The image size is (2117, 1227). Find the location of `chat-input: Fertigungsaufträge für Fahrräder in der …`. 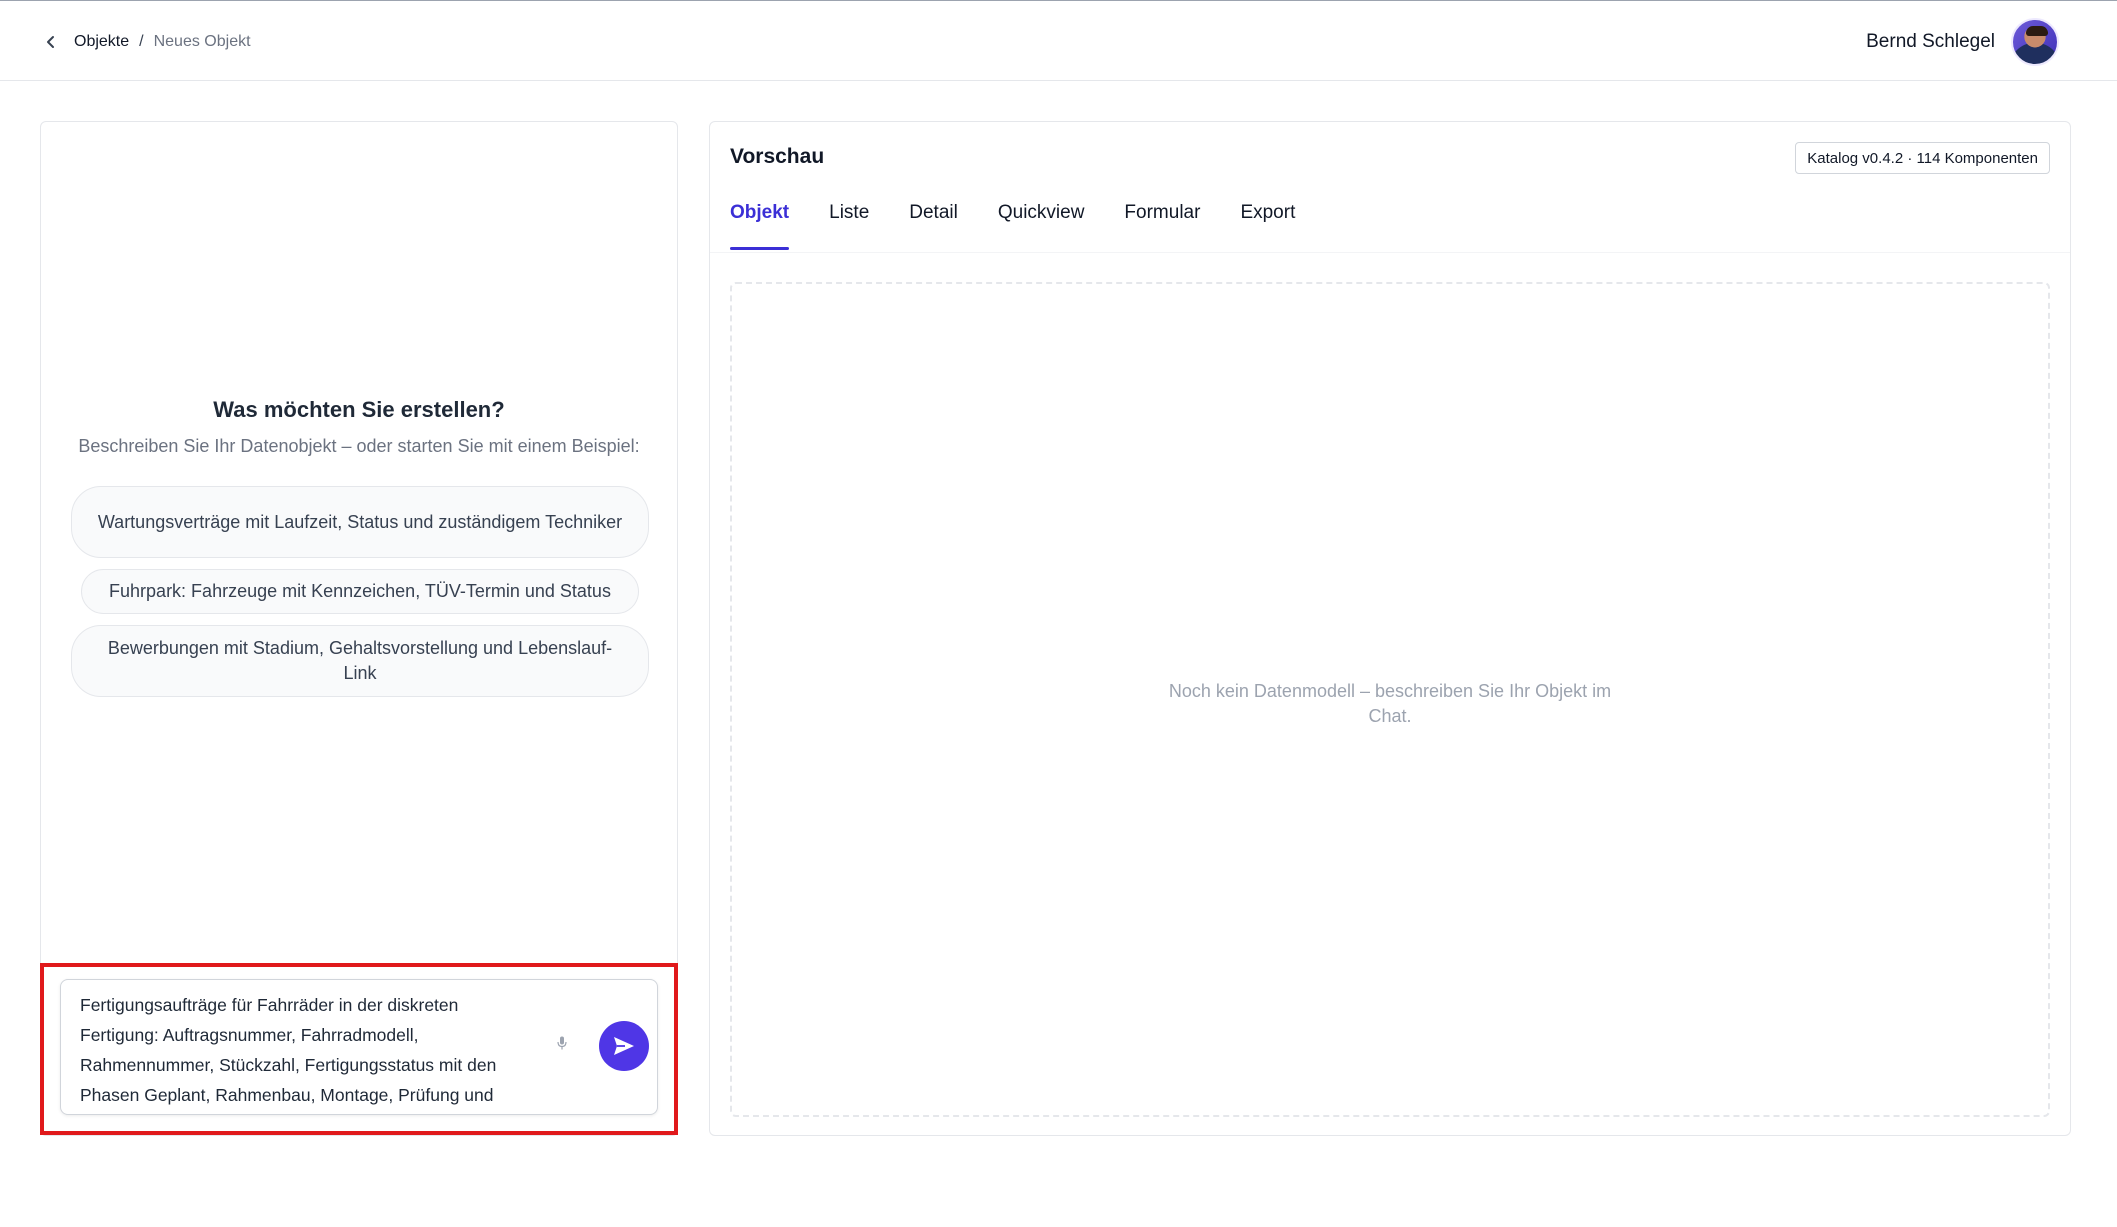

chat-input: Fertigungsaufträge für Fahrräder in der … is located at coordinates (310, 1050).